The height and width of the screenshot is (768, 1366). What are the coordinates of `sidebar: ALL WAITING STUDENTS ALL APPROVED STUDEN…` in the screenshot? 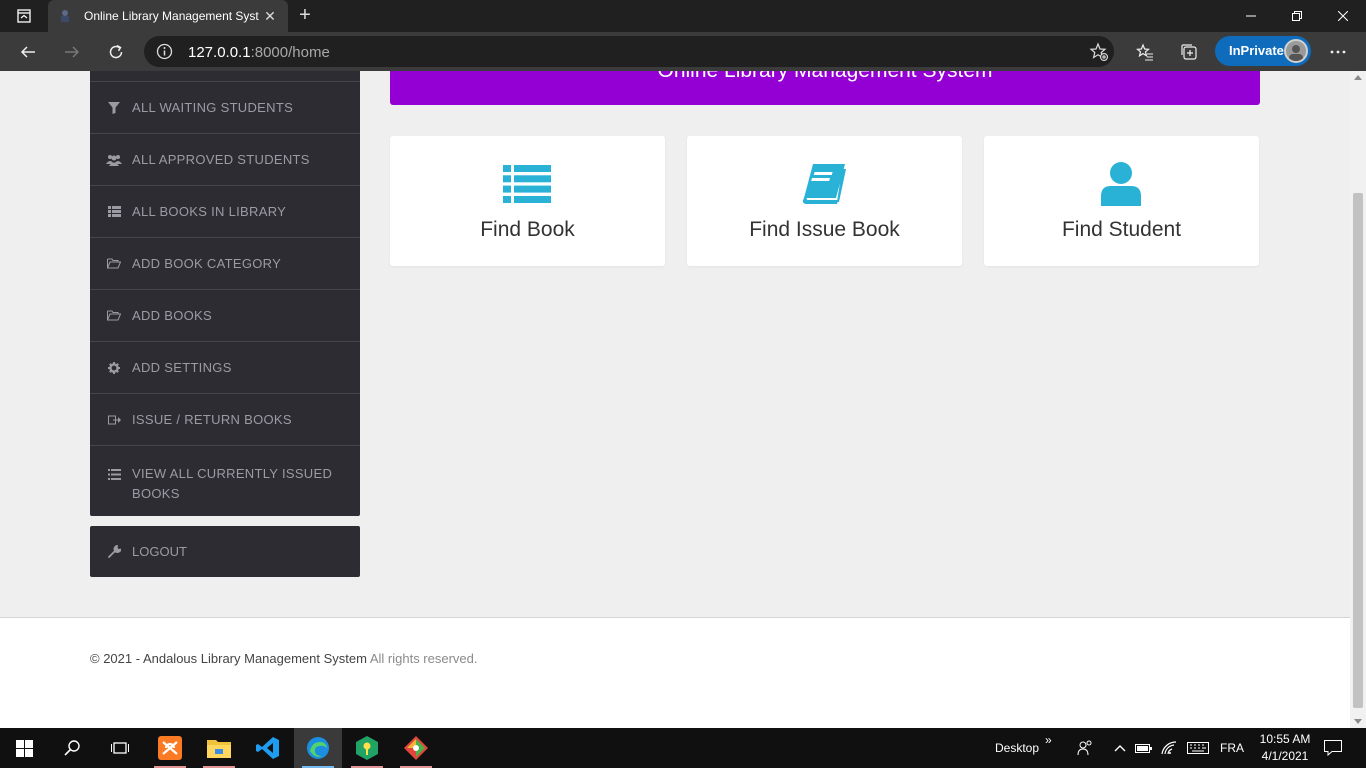 It's located at (225, 293).